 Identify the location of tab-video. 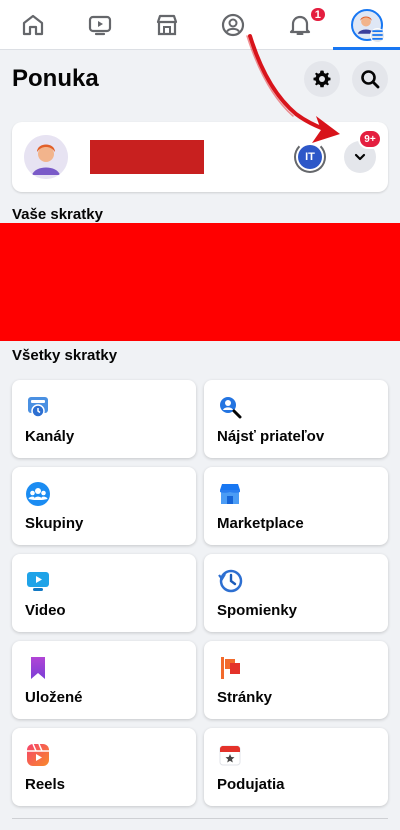
(100, 24).